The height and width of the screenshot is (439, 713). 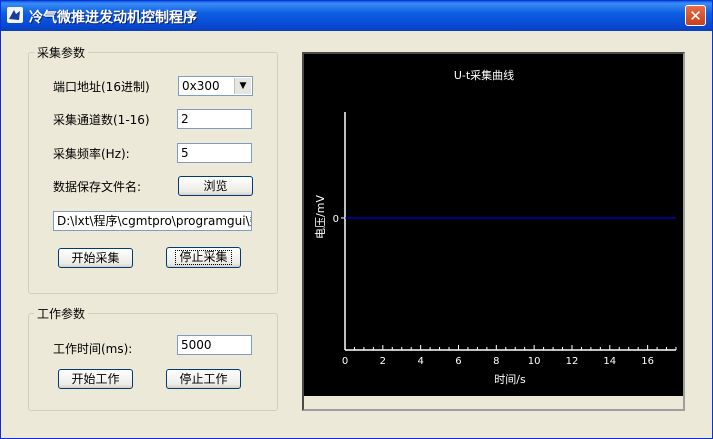 What do you see at coordinates (101, 120) in the screenshot?
I see `channel-count-label: 采集通道数(1-16)` at bounding box center [101, 120].